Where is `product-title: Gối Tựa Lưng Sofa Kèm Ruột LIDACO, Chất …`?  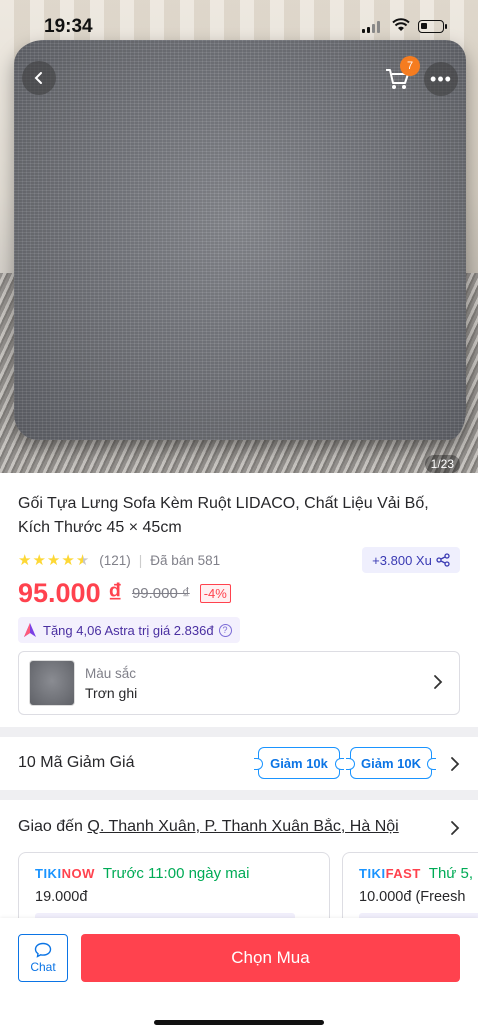 product-title: Gối Tựa Lưng Sofa Kèm Ruột LIDACO, Chất … is located at coordinates (223, 515).